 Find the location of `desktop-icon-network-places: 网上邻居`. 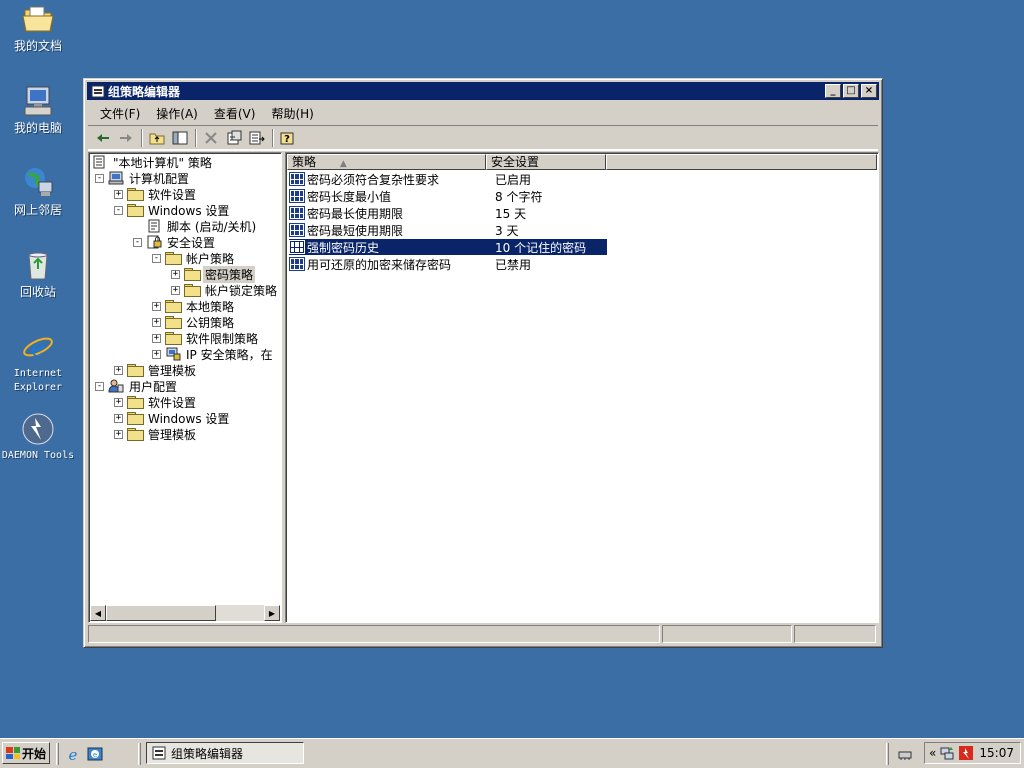

desktop-icon-network-places: 网上邻居 is located at coordinates (38, 191).